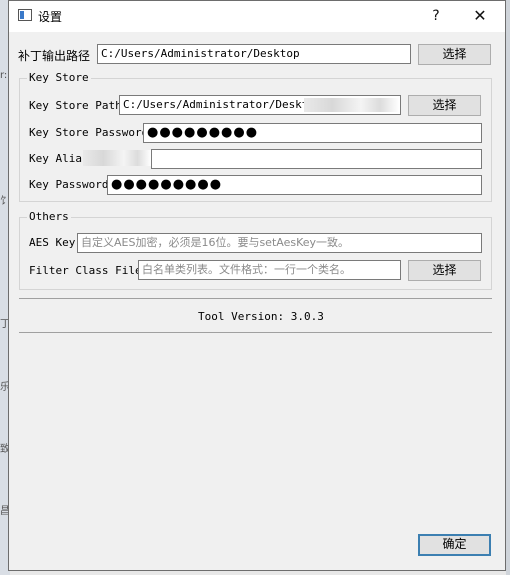 The image size is (510, 575). Describe the element at coordinates (69, 184) in the screenshot. I see `key-password-label: Key Password` at that location.